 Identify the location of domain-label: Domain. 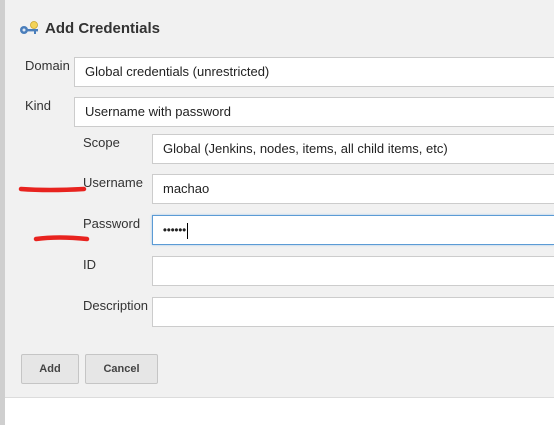
(47, 65).